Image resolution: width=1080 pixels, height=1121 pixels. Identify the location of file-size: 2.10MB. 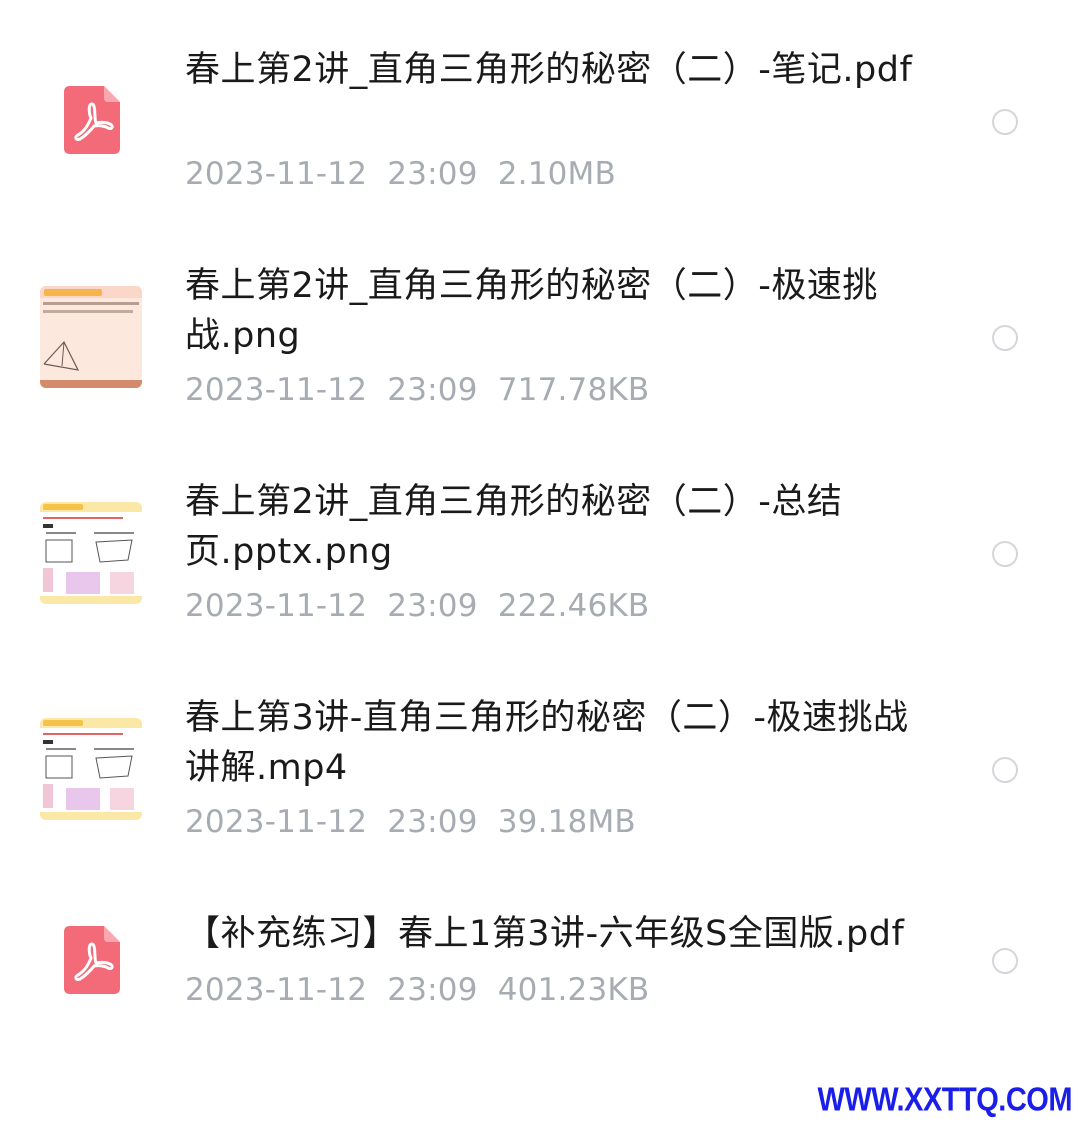
(556, 174).